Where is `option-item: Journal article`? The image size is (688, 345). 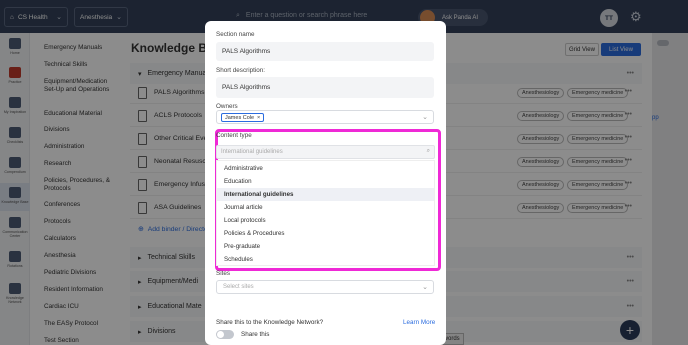
option-item: Journal article is located at coordinates (325, 207).